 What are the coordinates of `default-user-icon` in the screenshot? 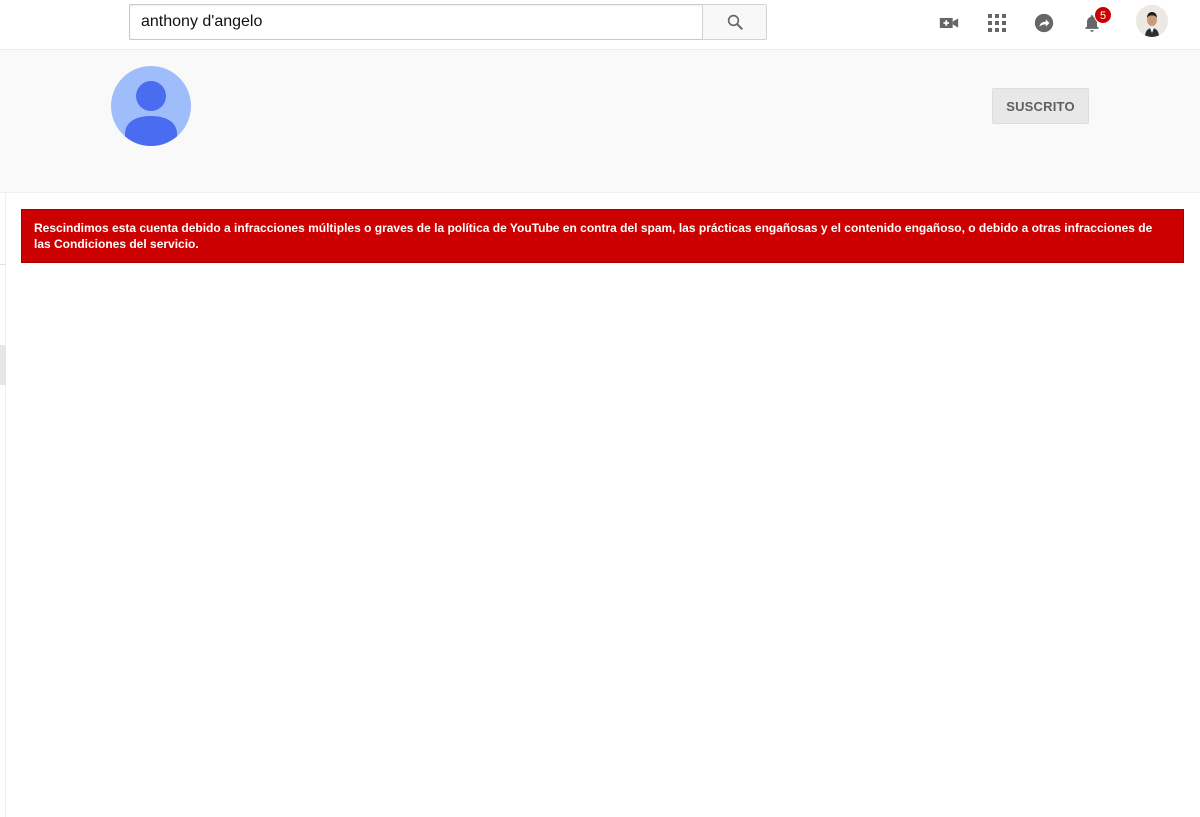 It's located at (151, 113).